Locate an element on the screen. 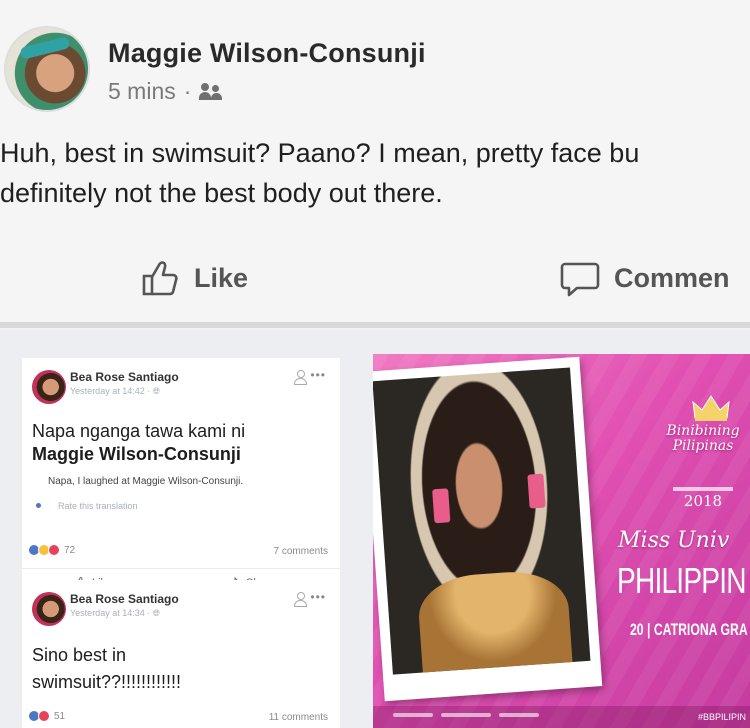 The height and width of the screenshot is (728, 750). logo-line: Pilipinas is located at coordinates (703, 446).